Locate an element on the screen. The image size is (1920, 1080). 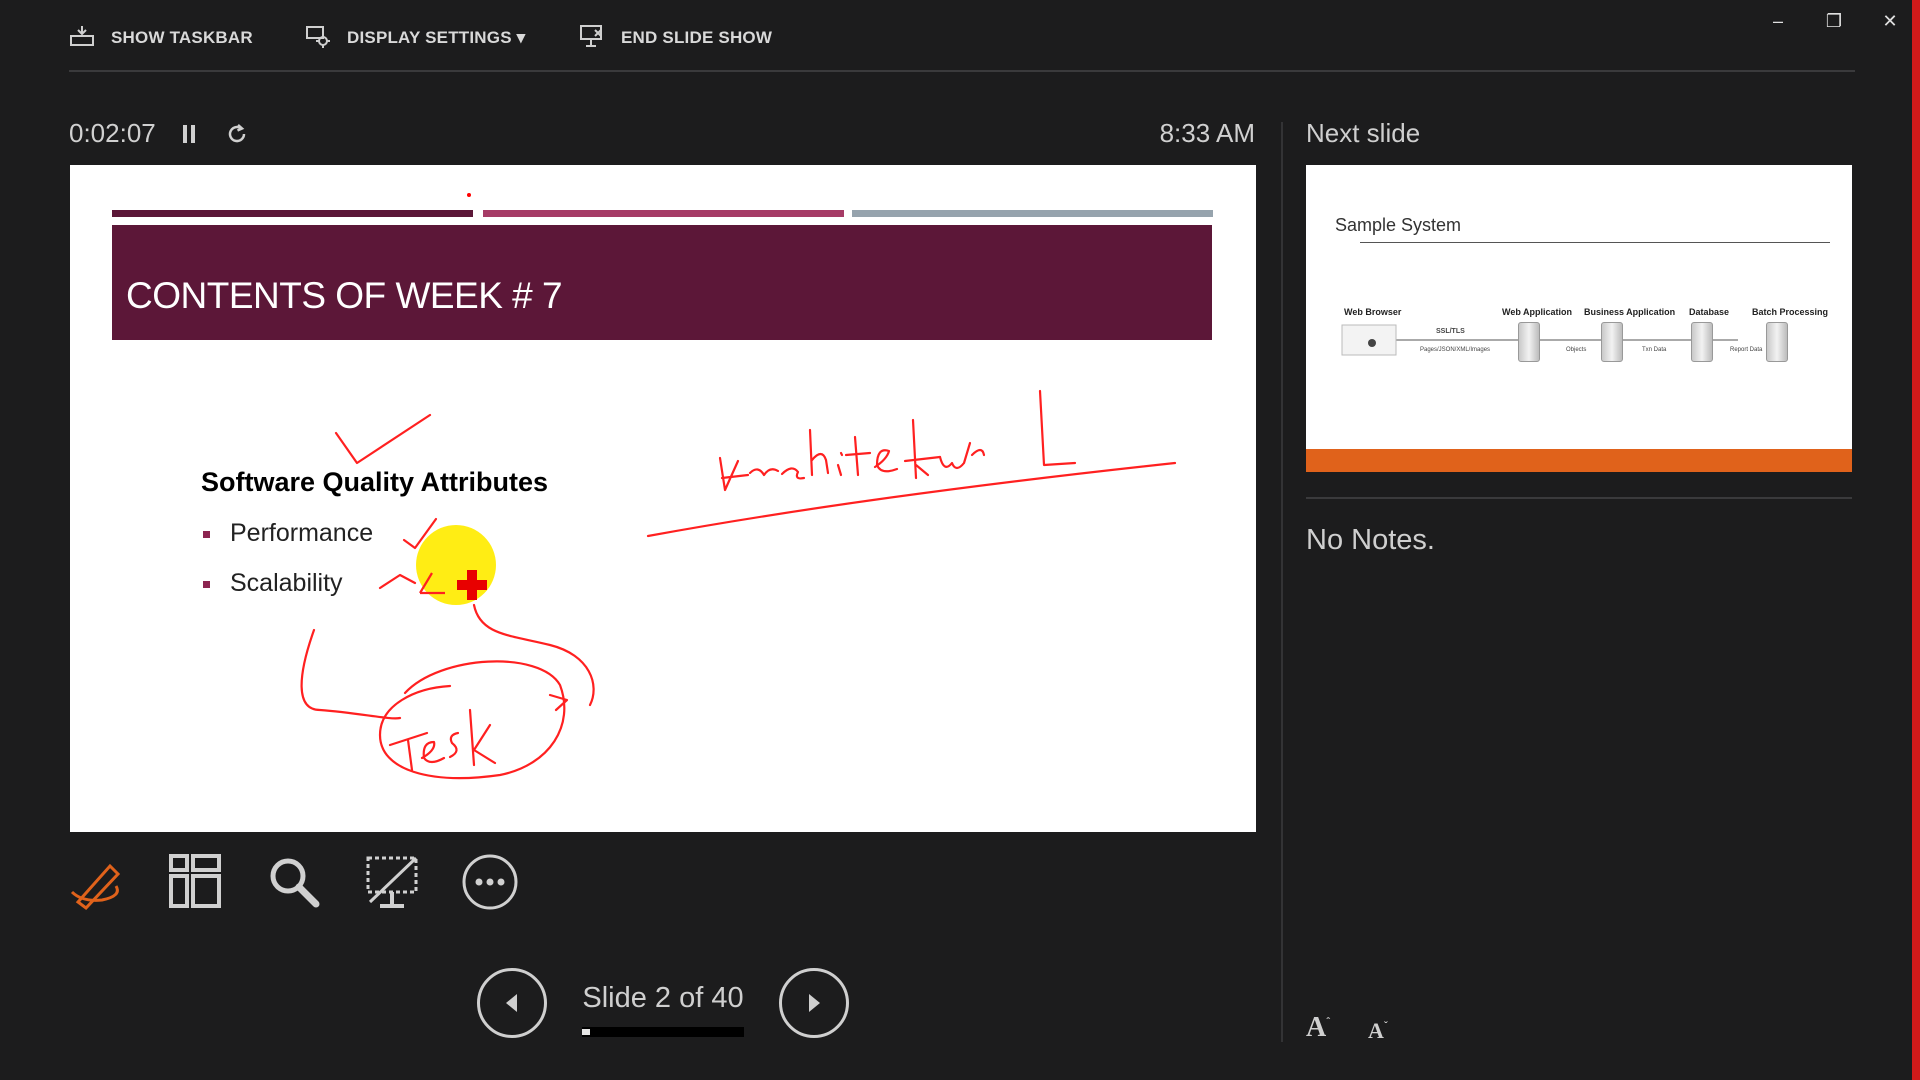
see-all-slides-button is located at coordinates (195, 882).